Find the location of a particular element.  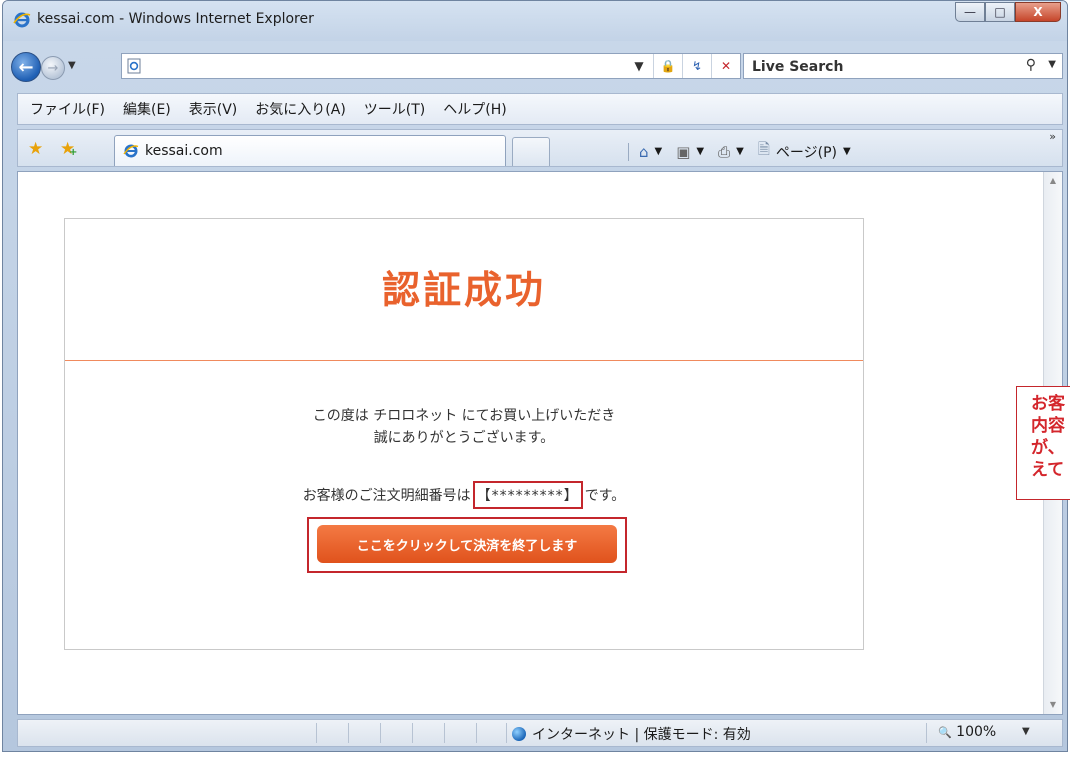

stop-icon: ✕ is located at coordinates (725, 66).